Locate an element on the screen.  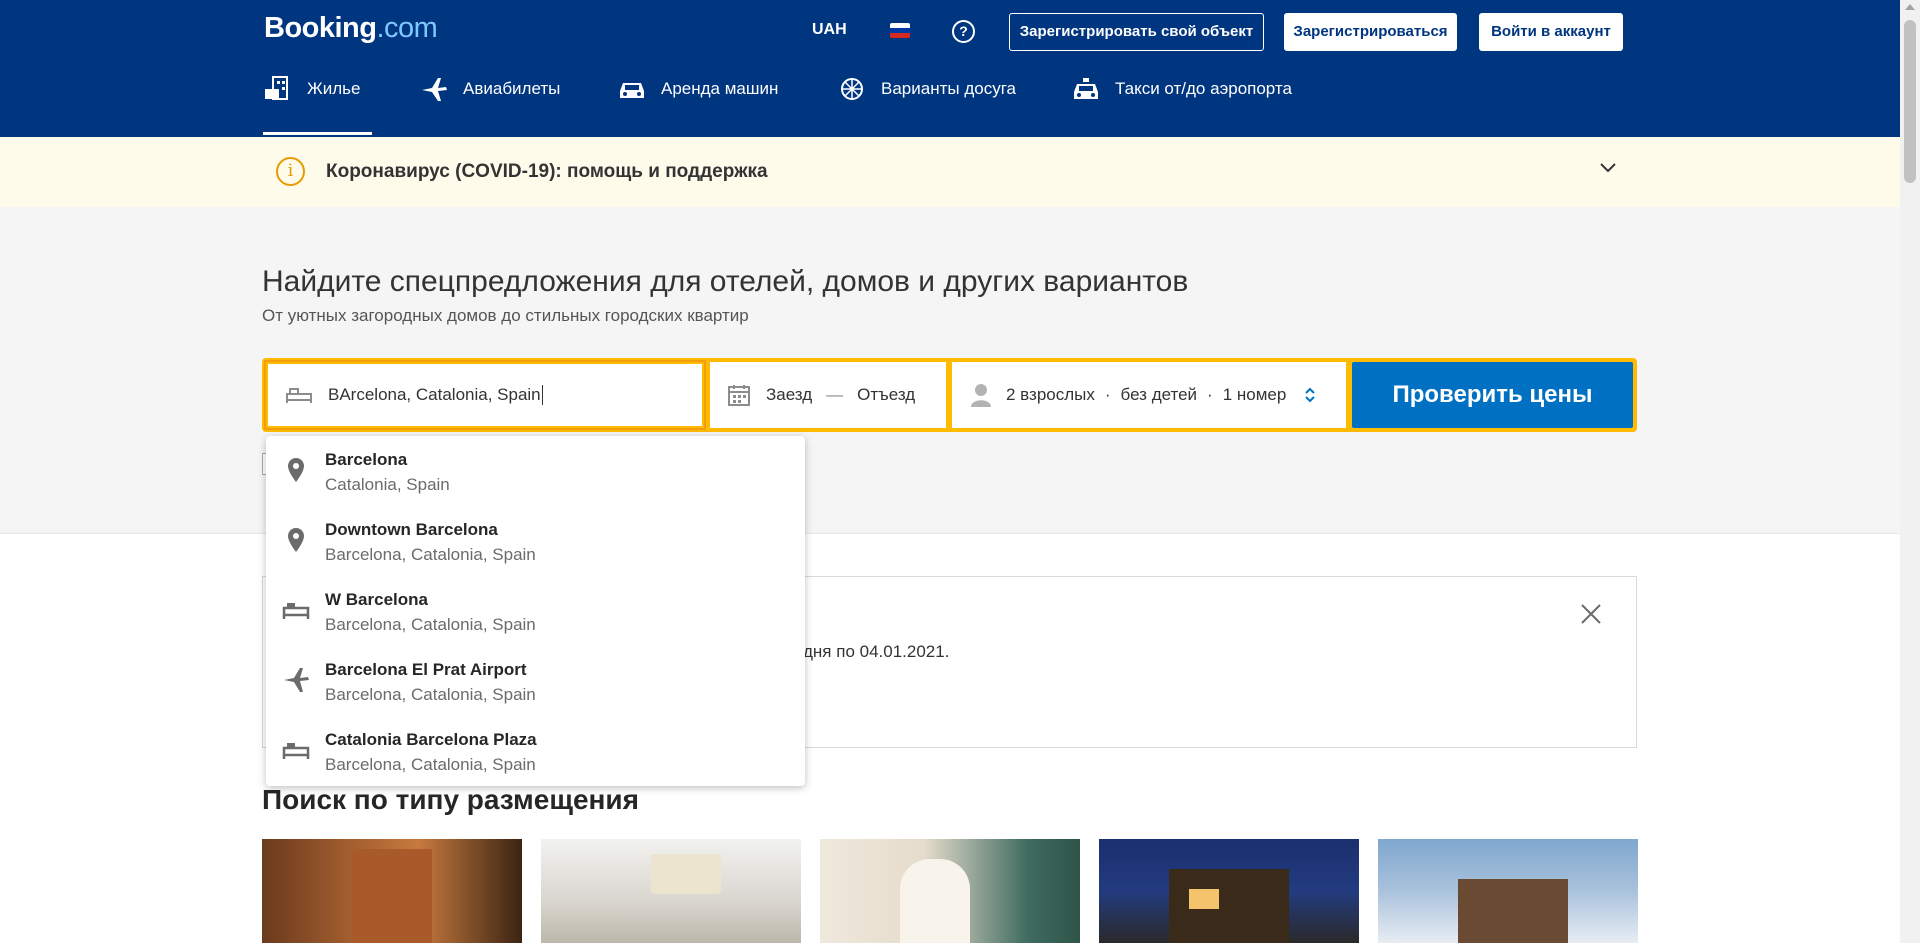
scrollbar-thumb is located at coordinates (1910, 101).